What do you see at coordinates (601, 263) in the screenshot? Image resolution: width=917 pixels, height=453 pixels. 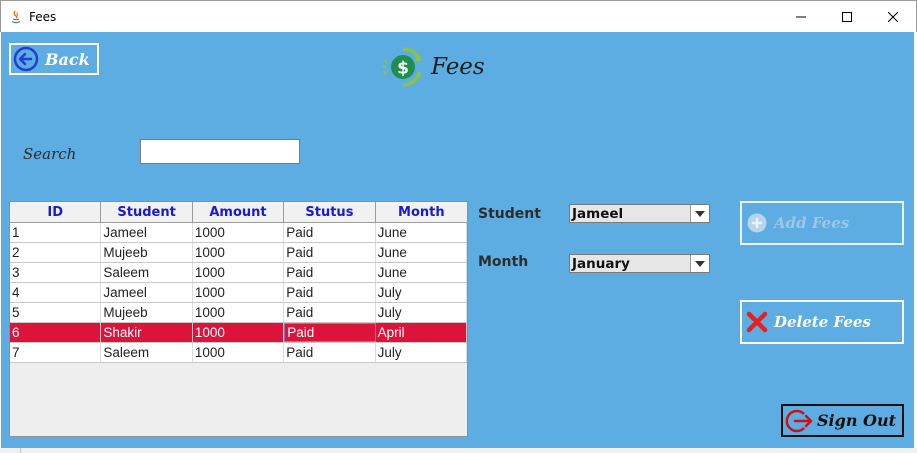 I see `month-select-value: January` at bounding box center [601, 263].